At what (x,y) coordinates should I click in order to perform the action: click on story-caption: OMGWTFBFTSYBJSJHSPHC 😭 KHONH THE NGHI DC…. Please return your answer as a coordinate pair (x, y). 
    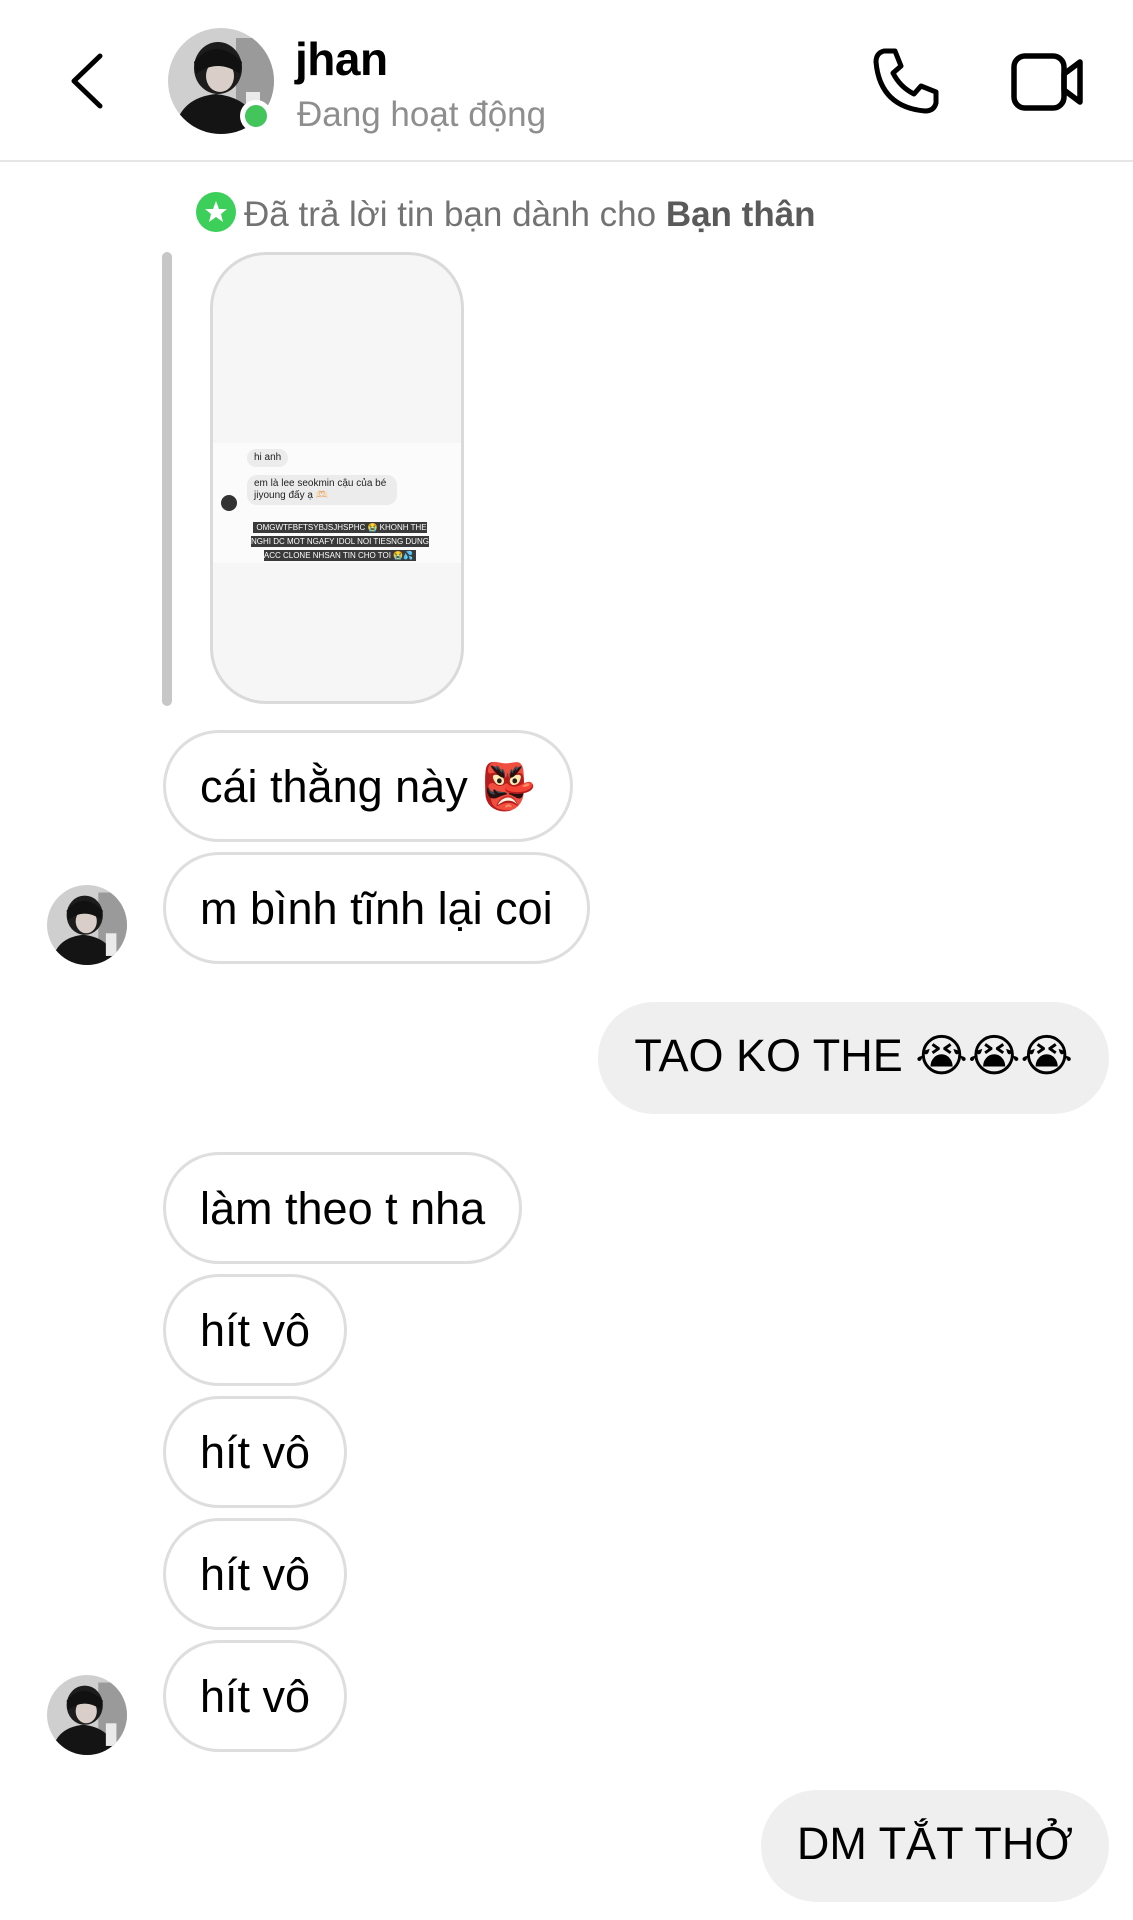
    Looking at the image, I should click on (340, 541).